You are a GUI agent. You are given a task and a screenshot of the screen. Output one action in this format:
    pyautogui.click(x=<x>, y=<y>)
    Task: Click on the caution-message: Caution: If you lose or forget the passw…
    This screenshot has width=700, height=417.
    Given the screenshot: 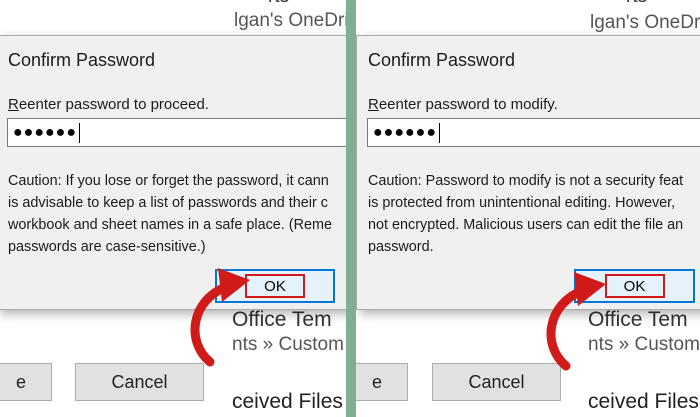 What is the action you would take?
    pyautogui.click(x=170, y=214)
    